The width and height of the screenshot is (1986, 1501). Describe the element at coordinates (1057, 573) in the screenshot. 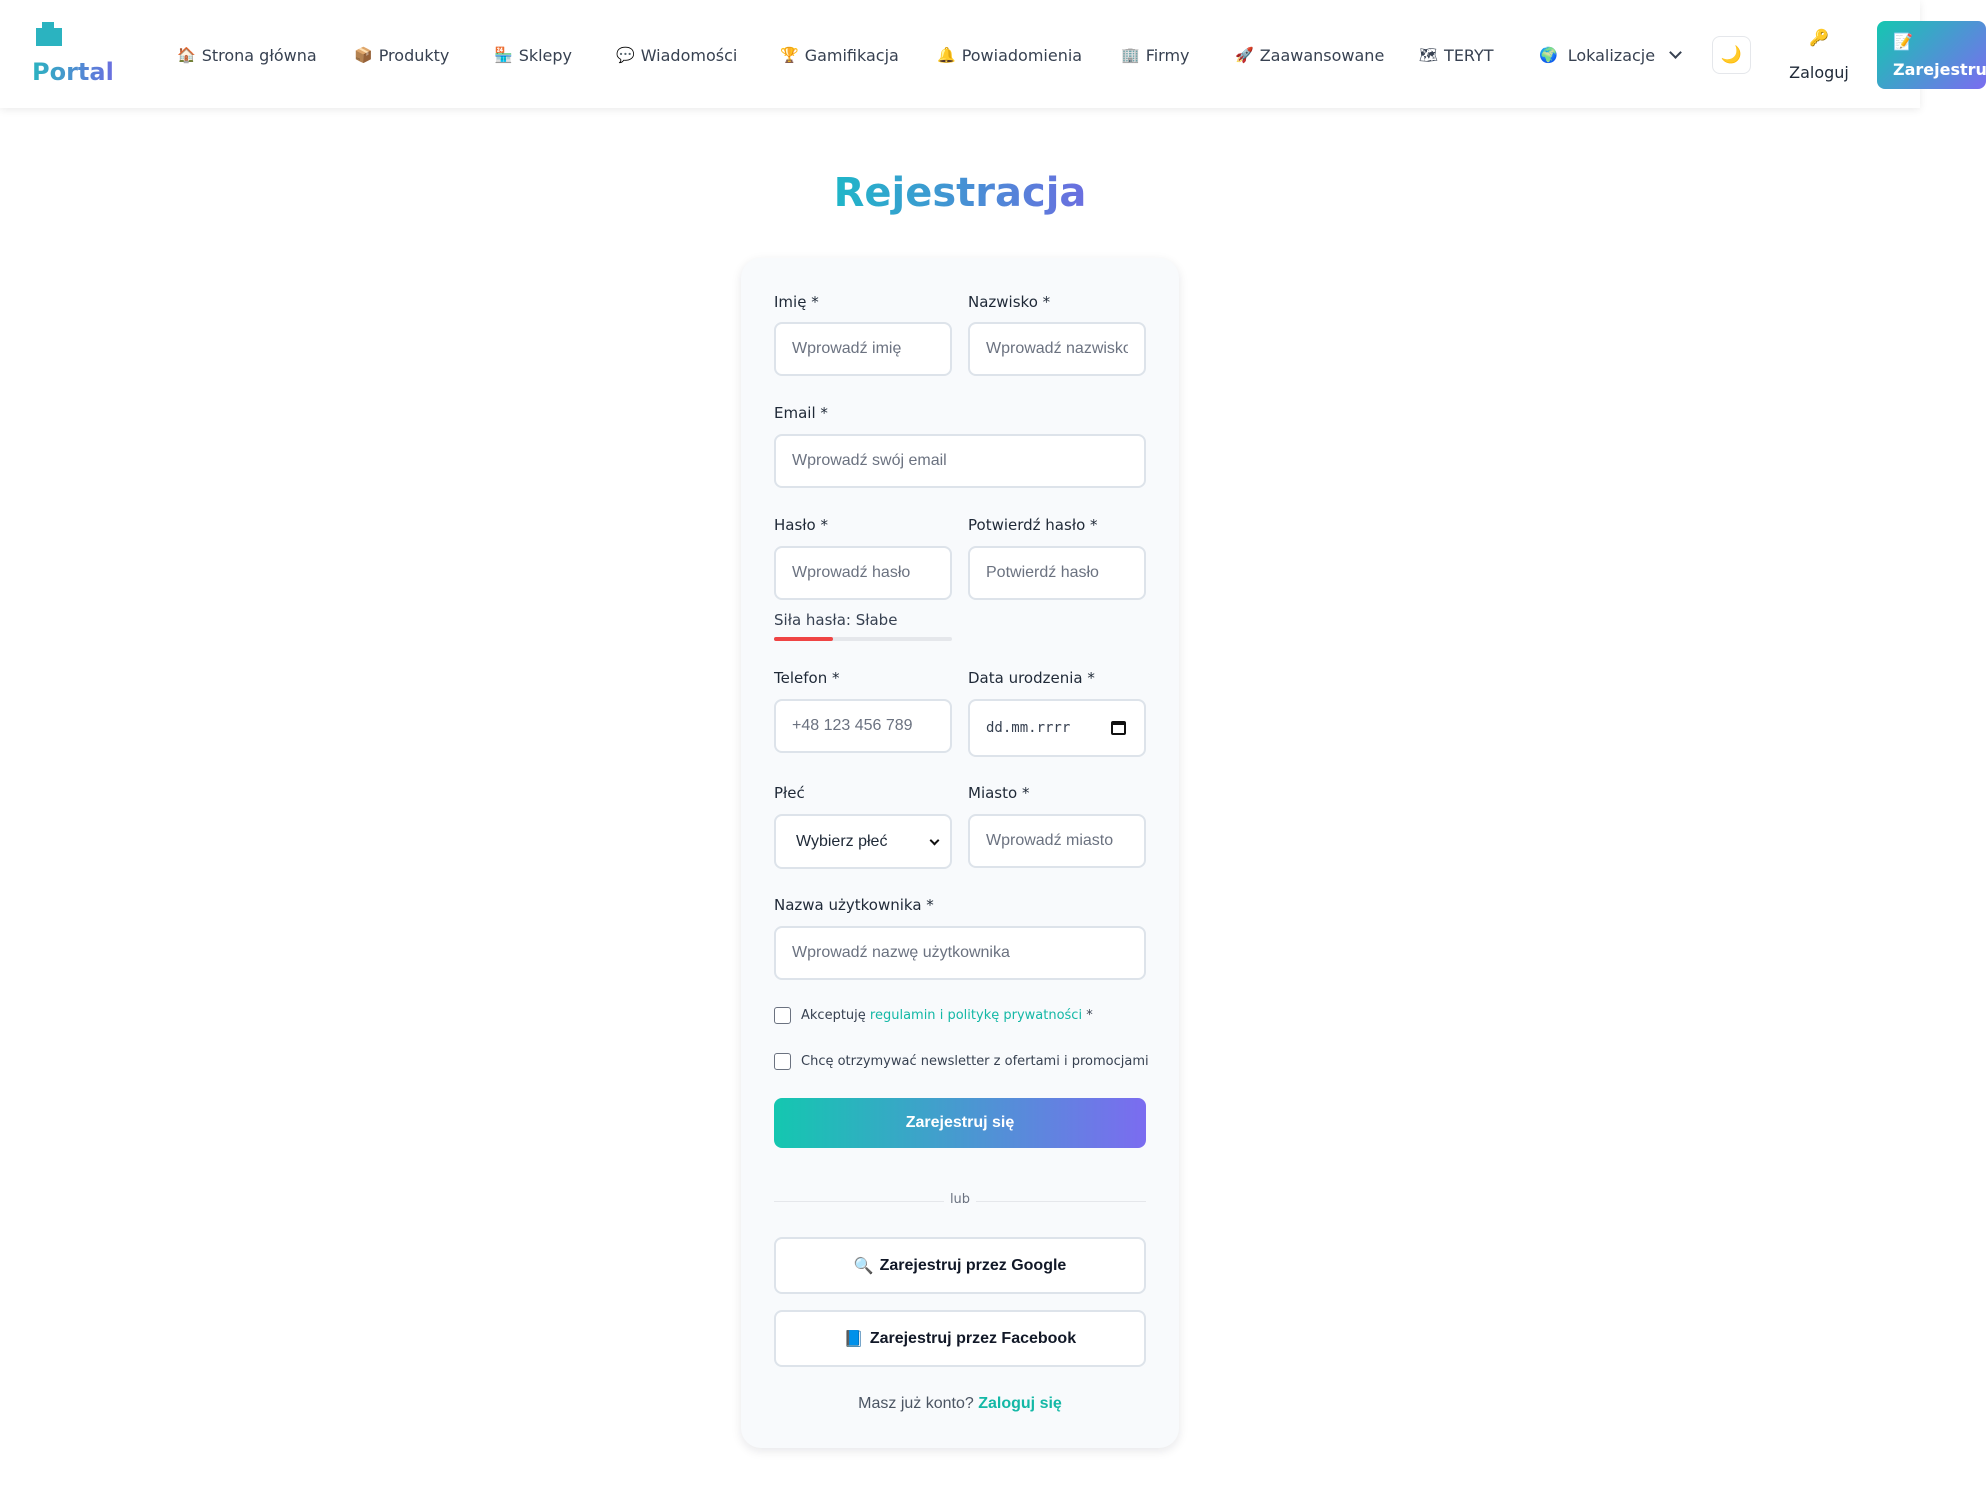

I see `confirm-password-field` at that location.